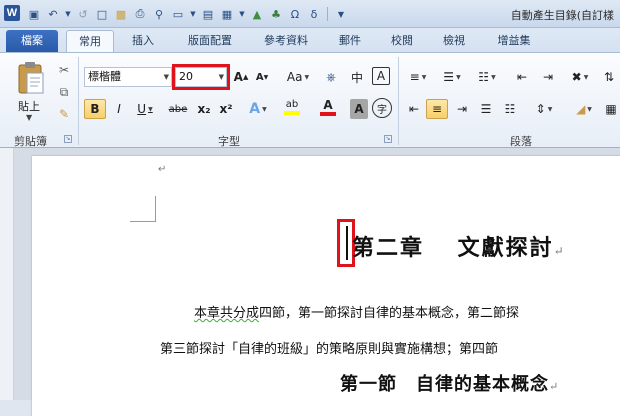  What do you see at coordinates (522, 77) in the screenshot?
I see `decrease-indent-icon: ⇤` at bounding box center [522, 77].